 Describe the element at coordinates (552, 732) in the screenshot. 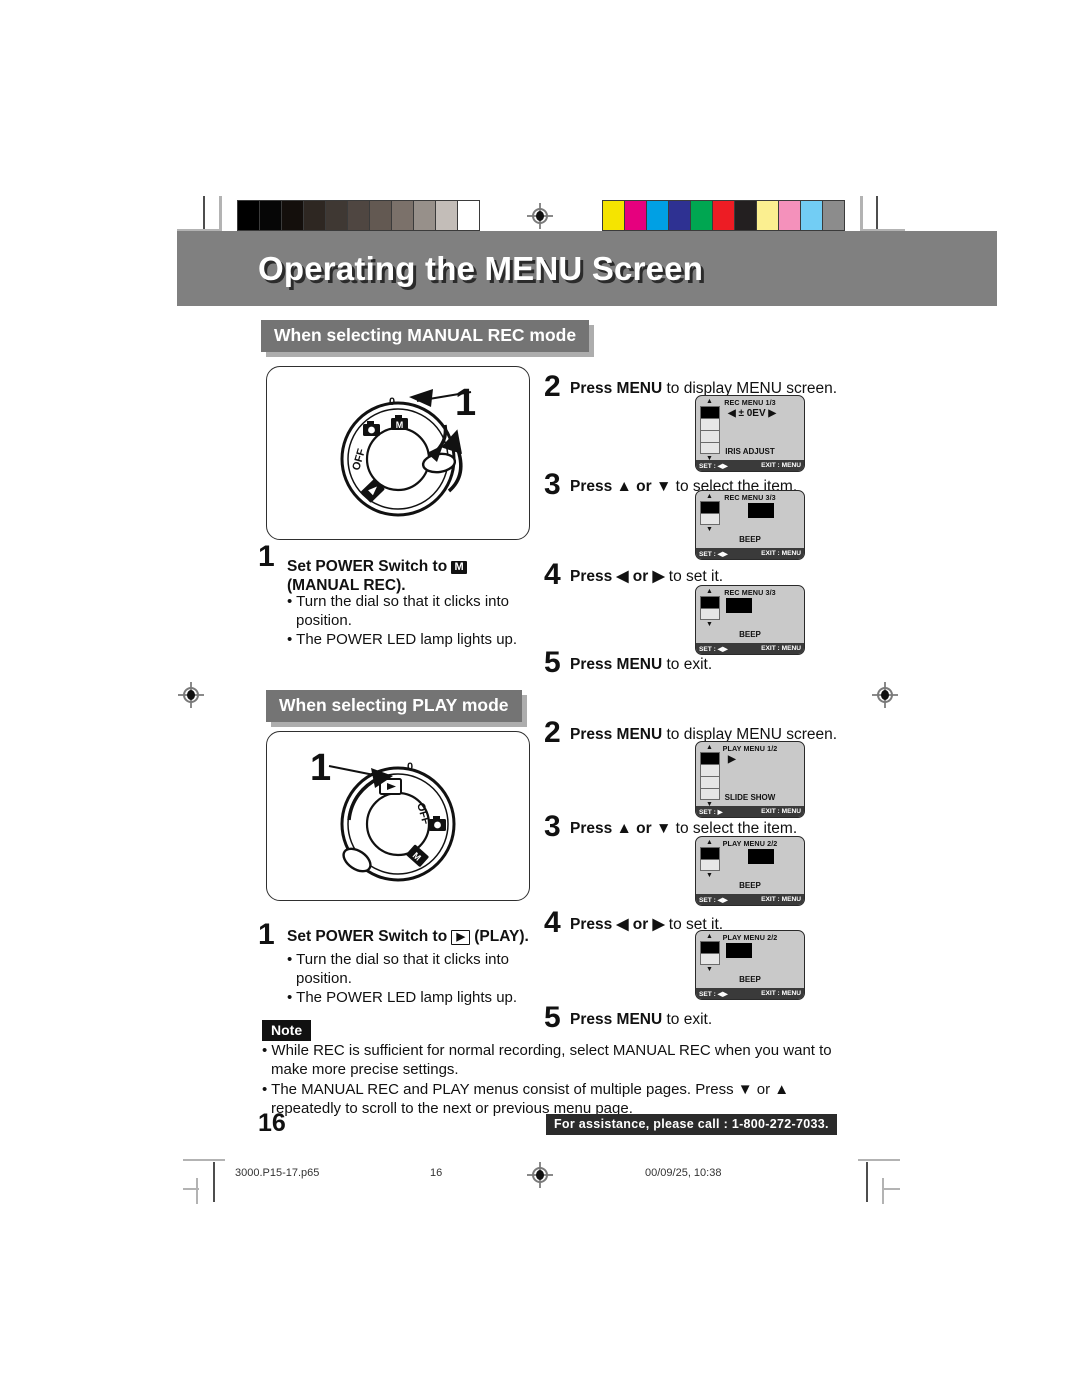

I see `step-number-play-2: 2` at that location.